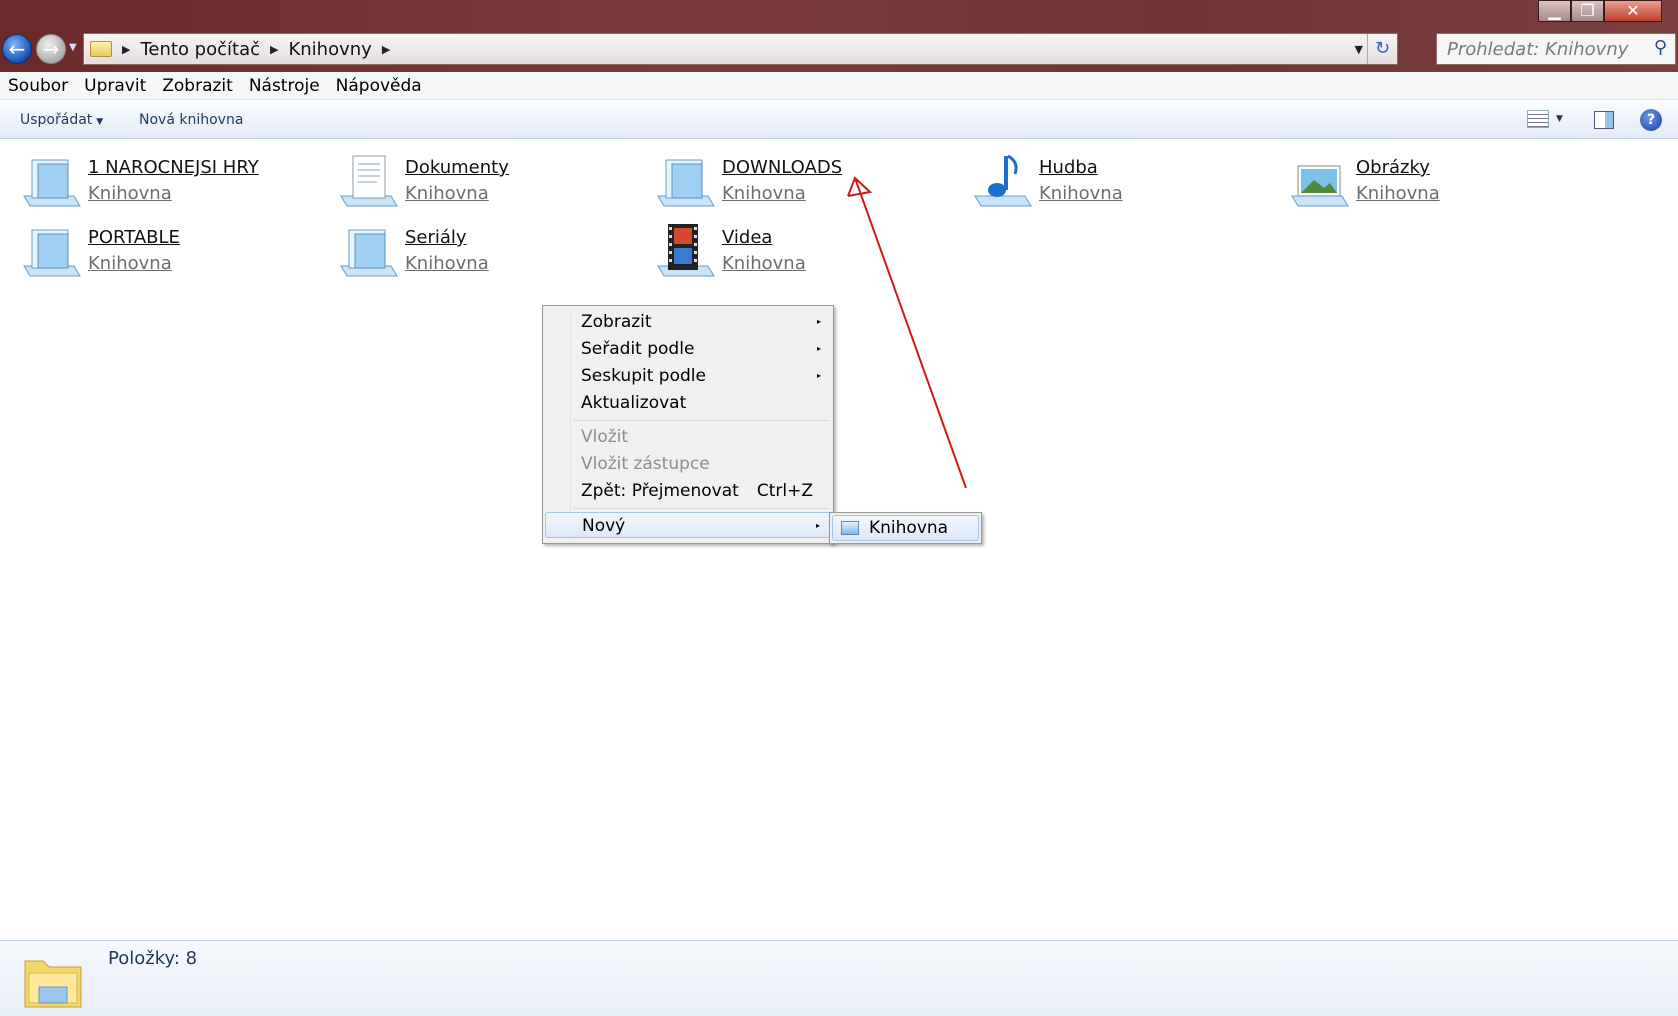 The width and height of the screenshot is (1678, 1016). I want to click on forward-button: →, so click(51, 49).